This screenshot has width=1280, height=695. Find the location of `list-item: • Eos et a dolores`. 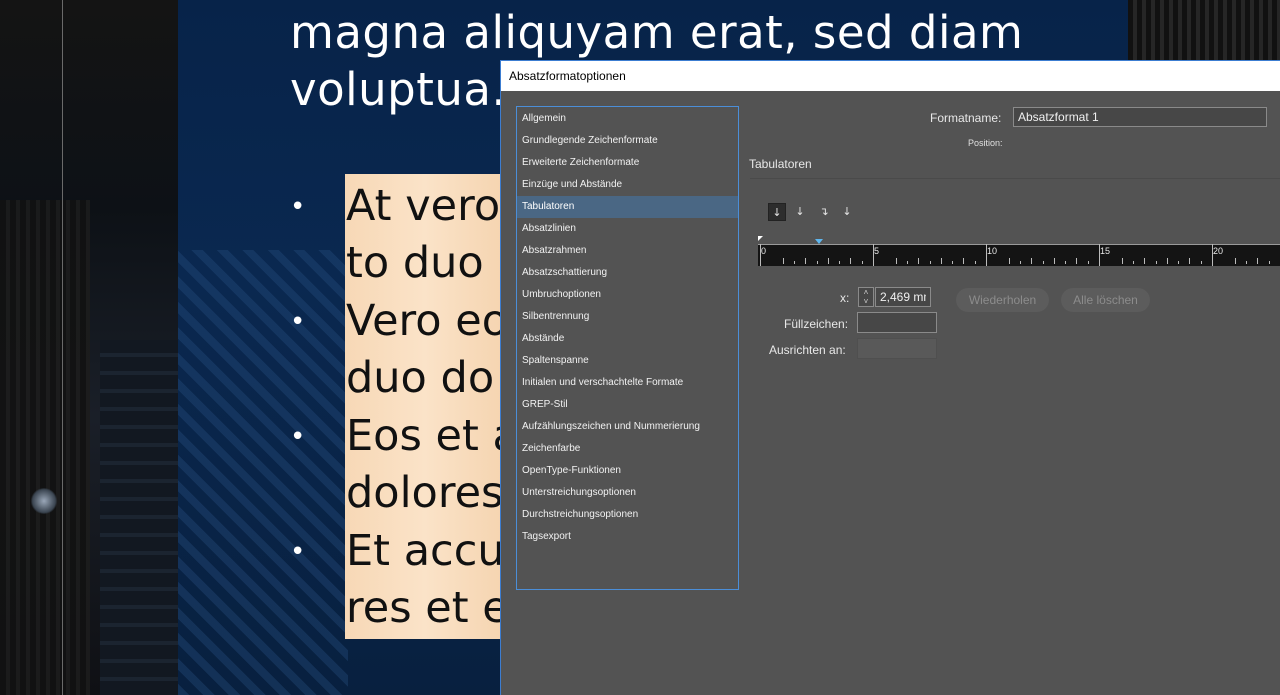

list-item: • Eos et a dolores is located at coordinates (400, 465).